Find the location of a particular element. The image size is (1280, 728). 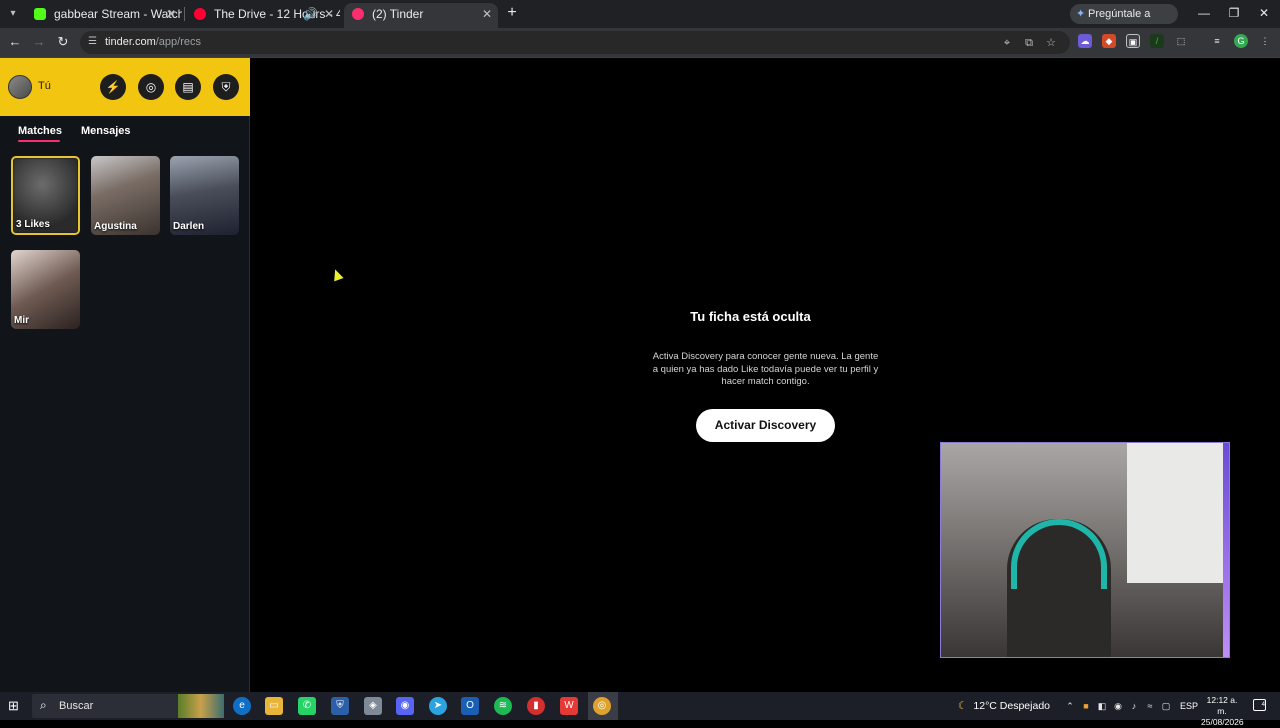

gemini-spark-icon: ✦ is located at coordinates (1081, 14).